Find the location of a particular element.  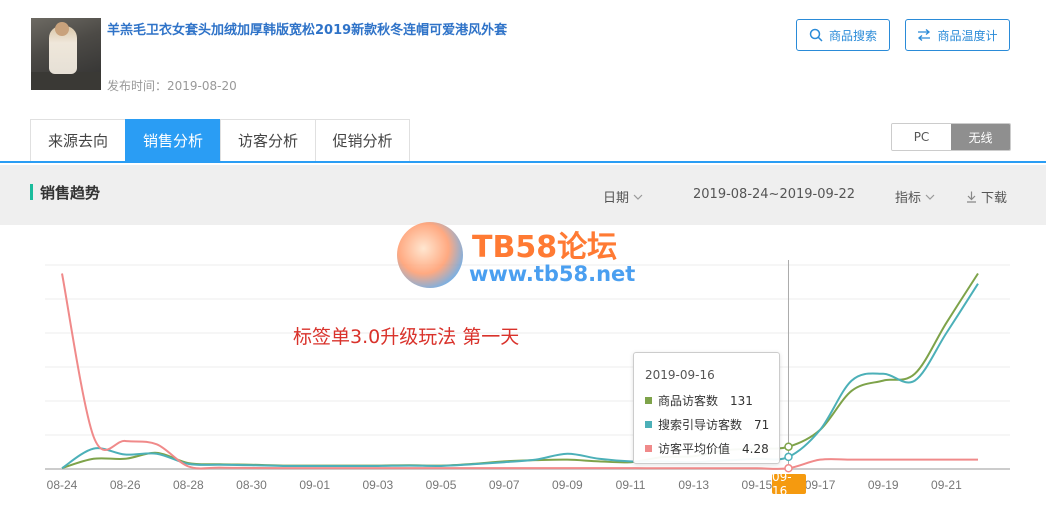

analysis-tabs: 来源去向 销售分析 访客分析 促销分析 is located at coordinates (220, 140).